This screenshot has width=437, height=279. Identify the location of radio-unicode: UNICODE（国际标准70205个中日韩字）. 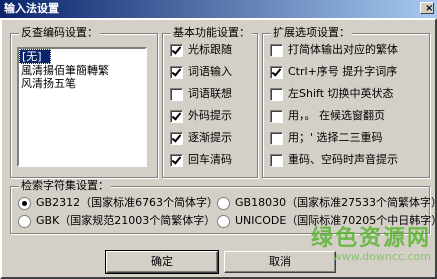
(327, 221).